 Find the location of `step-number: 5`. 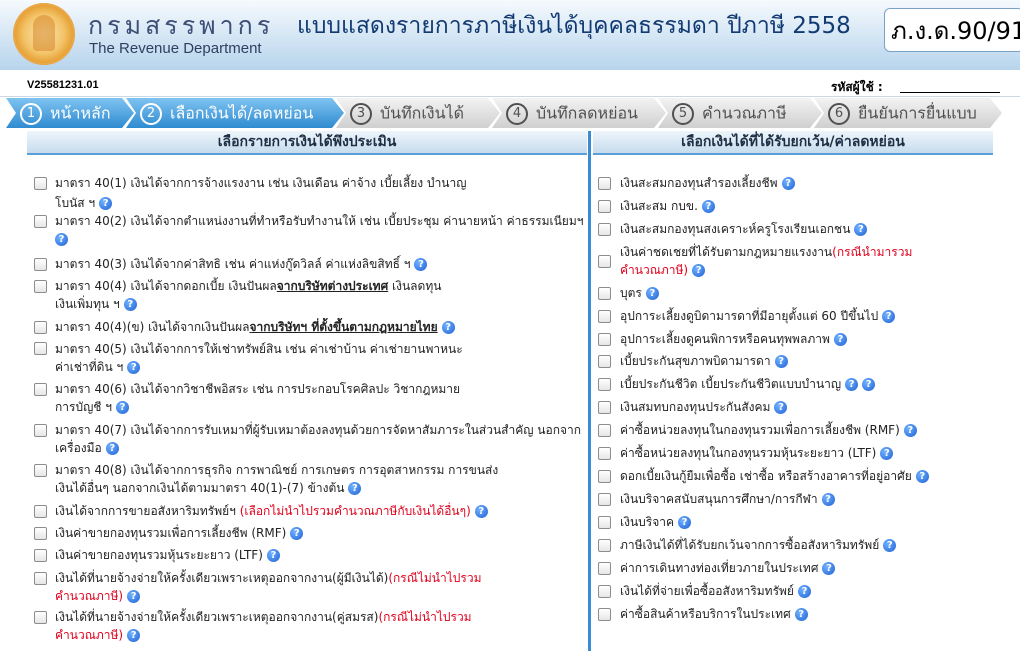

step-number: 5 is located at coordinates (683, 114).